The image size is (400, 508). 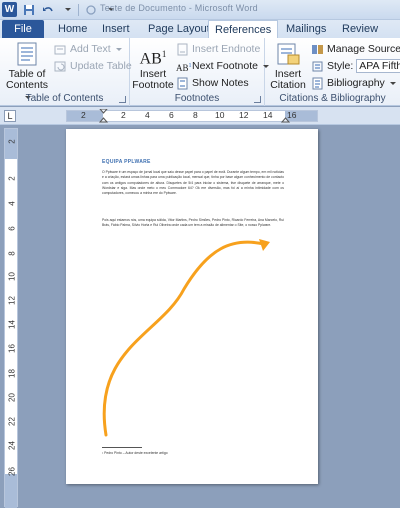 I want to click on right-indent-marker-icon, so click(x=285, y=119).